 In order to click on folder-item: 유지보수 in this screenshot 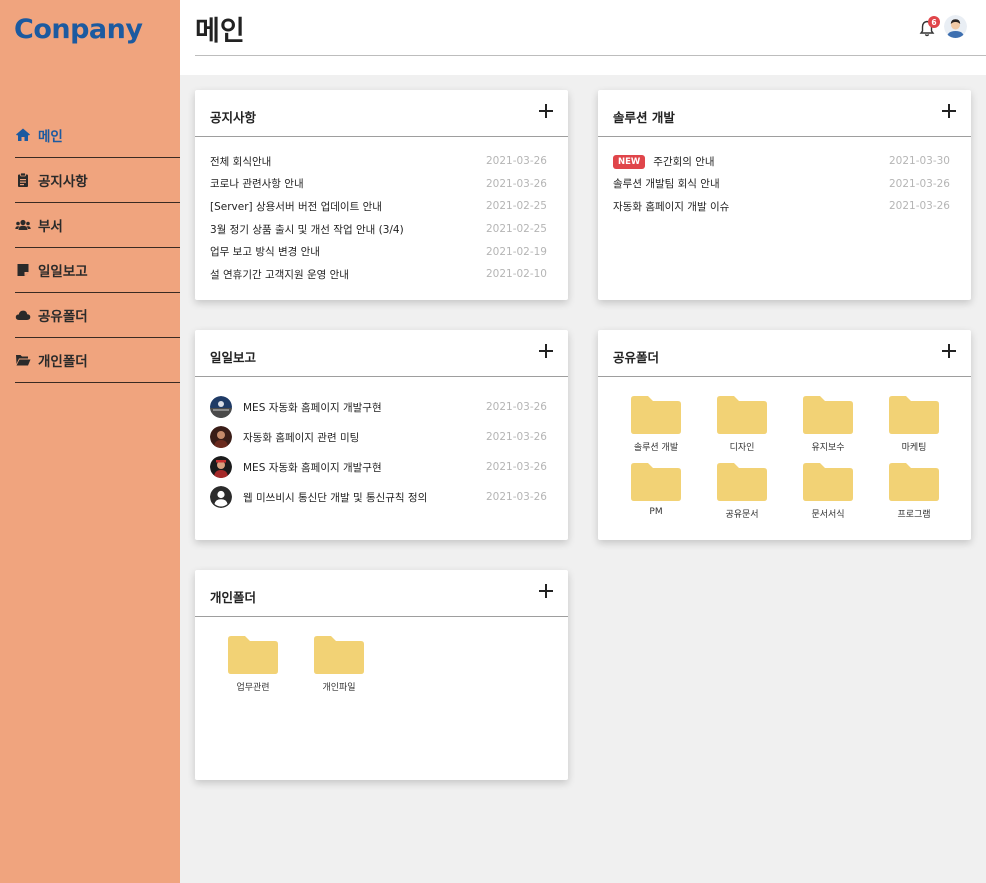, I will do `click(828, 424)`.